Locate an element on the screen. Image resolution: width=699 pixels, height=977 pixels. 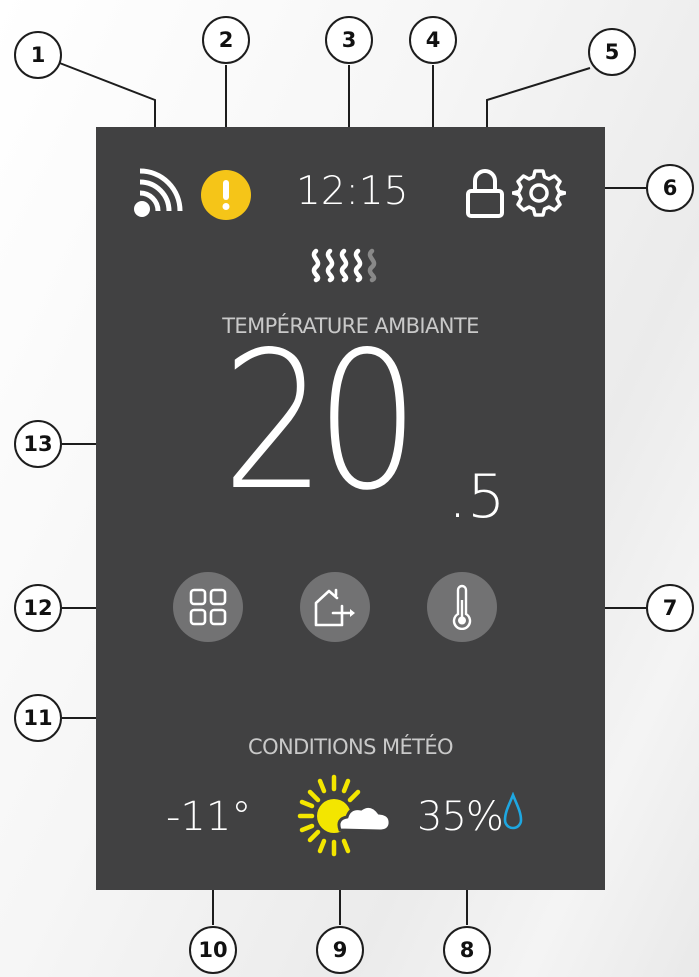
clock-time: 12:15 is located at coordinates (352, 191).